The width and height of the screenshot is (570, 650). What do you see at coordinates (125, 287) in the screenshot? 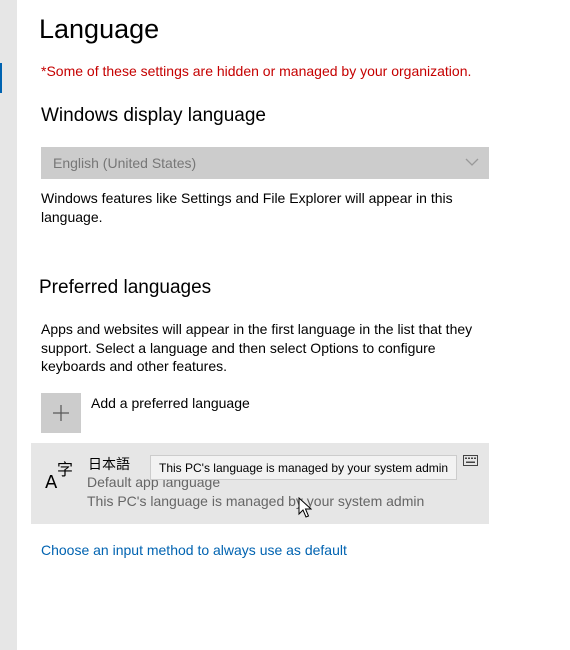
I see `preferred-languages-heading: Preferred languages` at bounding box center [125, 287].